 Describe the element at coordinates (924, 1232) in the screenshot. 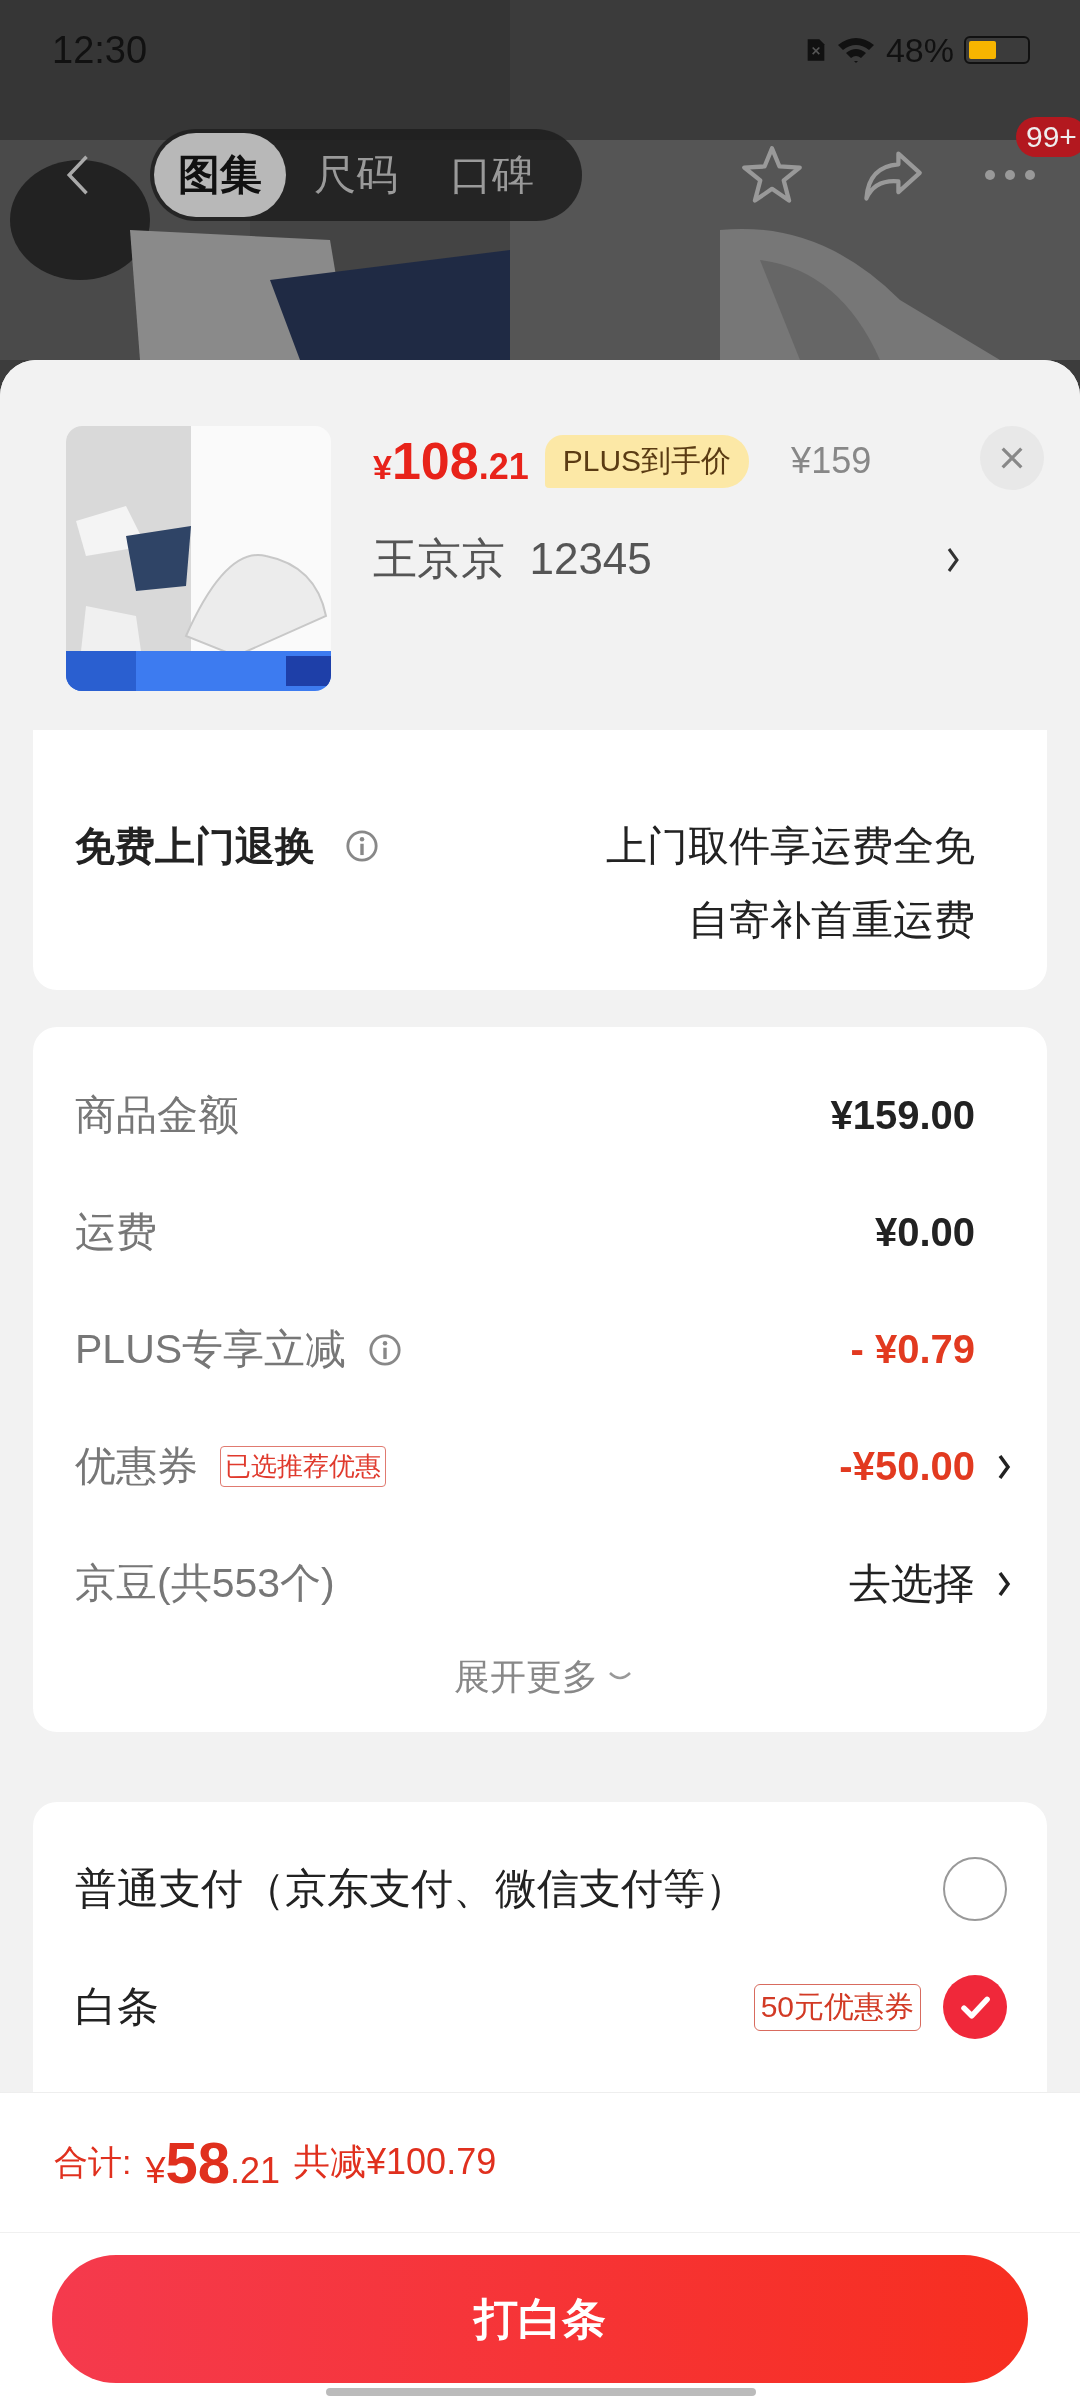

I see `fee-value: ¥0.00` at that location.